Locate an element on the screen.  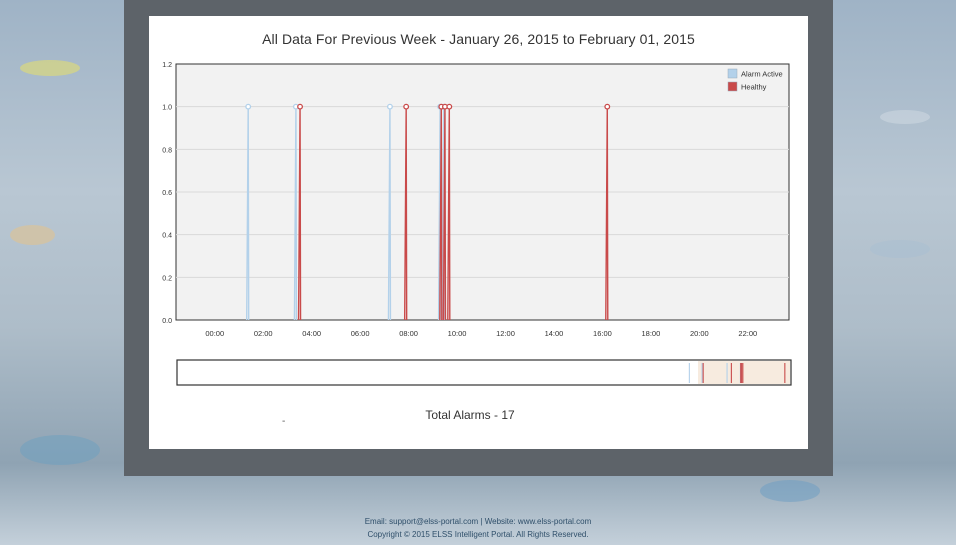
x-tick-label: 00:00 is located at coordinates (214, 333).